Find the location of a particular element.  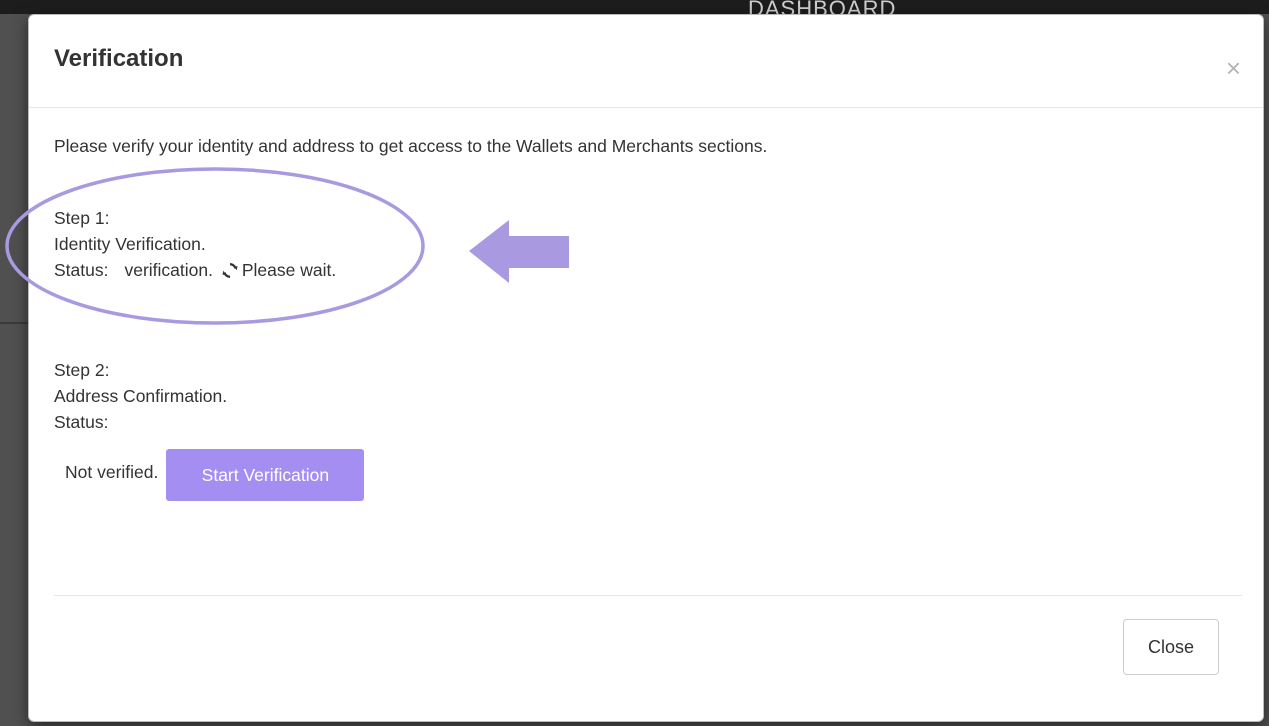

step-2-action-row: Not verified. Start Verification is located at coordinates (215, 475).